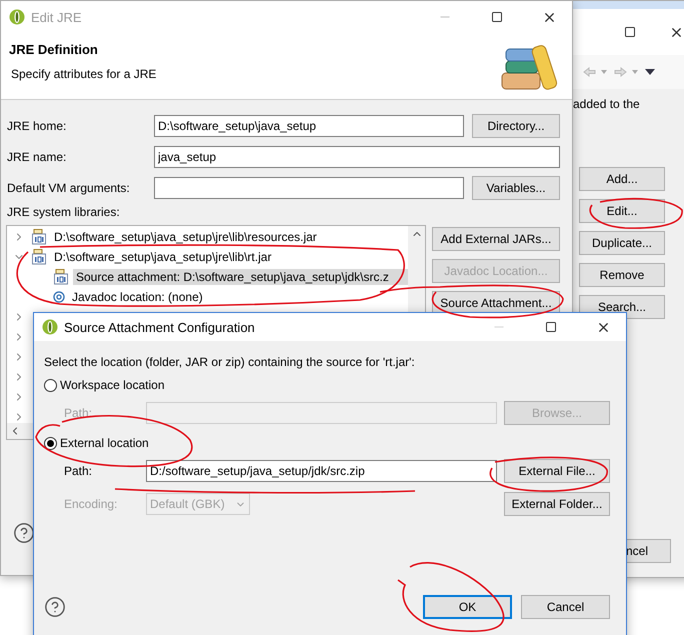  I want to click on dialog-button: Cancel, so click(565, 607).